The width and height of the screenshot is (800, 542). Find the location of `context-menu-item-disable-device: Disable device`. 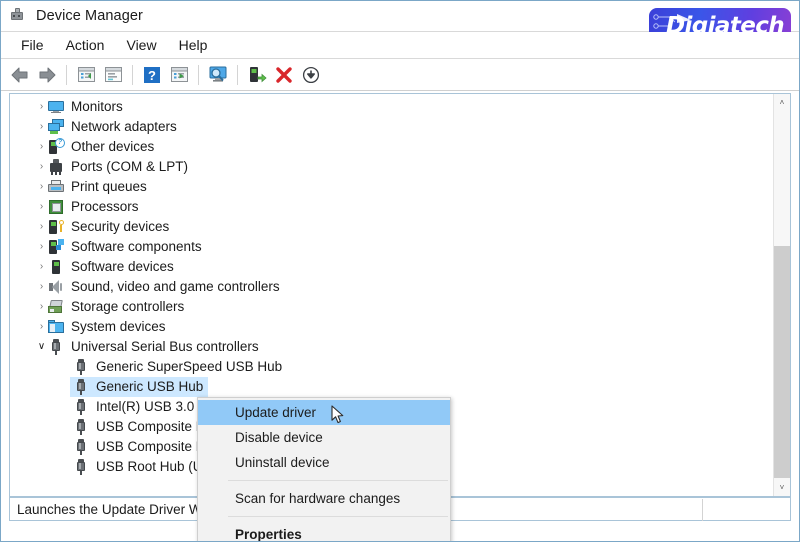

context-menu-item-disable-device: Disable device is located at coordinates (324, 437).